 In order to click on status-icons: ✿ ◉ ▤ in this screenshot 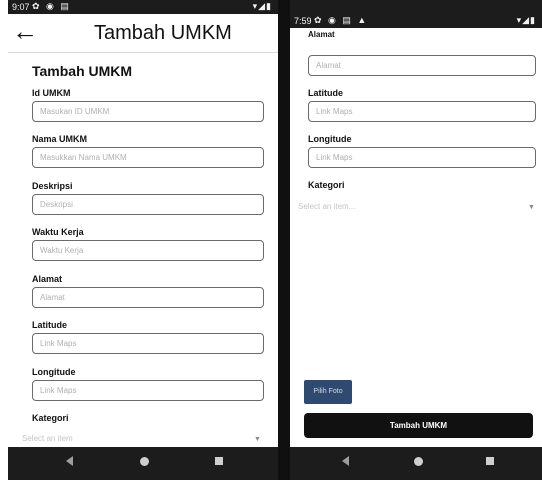, I will do `click(51, 6)`.